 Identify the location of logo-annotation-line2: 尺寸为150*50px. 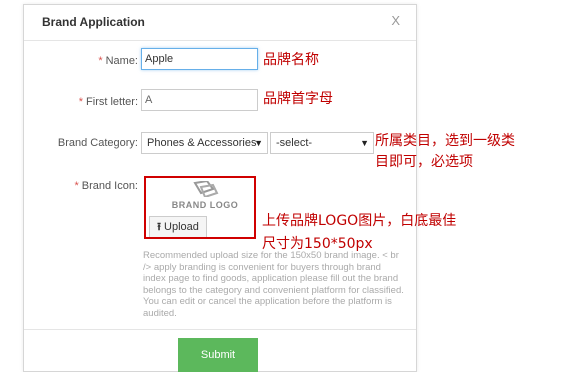
(317, 244).